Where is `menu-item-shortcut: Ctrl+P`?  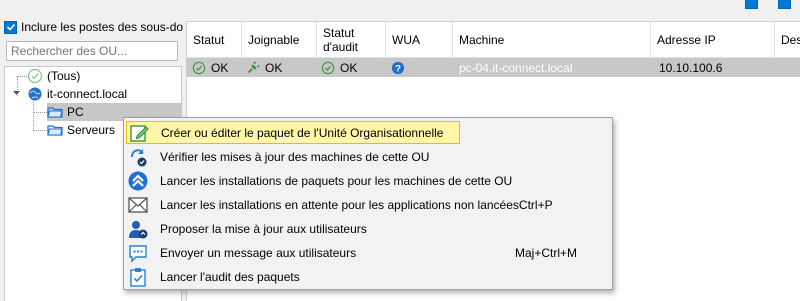
menu-item-shortcut: Ctrl+P is located at coordinates (535, 204).